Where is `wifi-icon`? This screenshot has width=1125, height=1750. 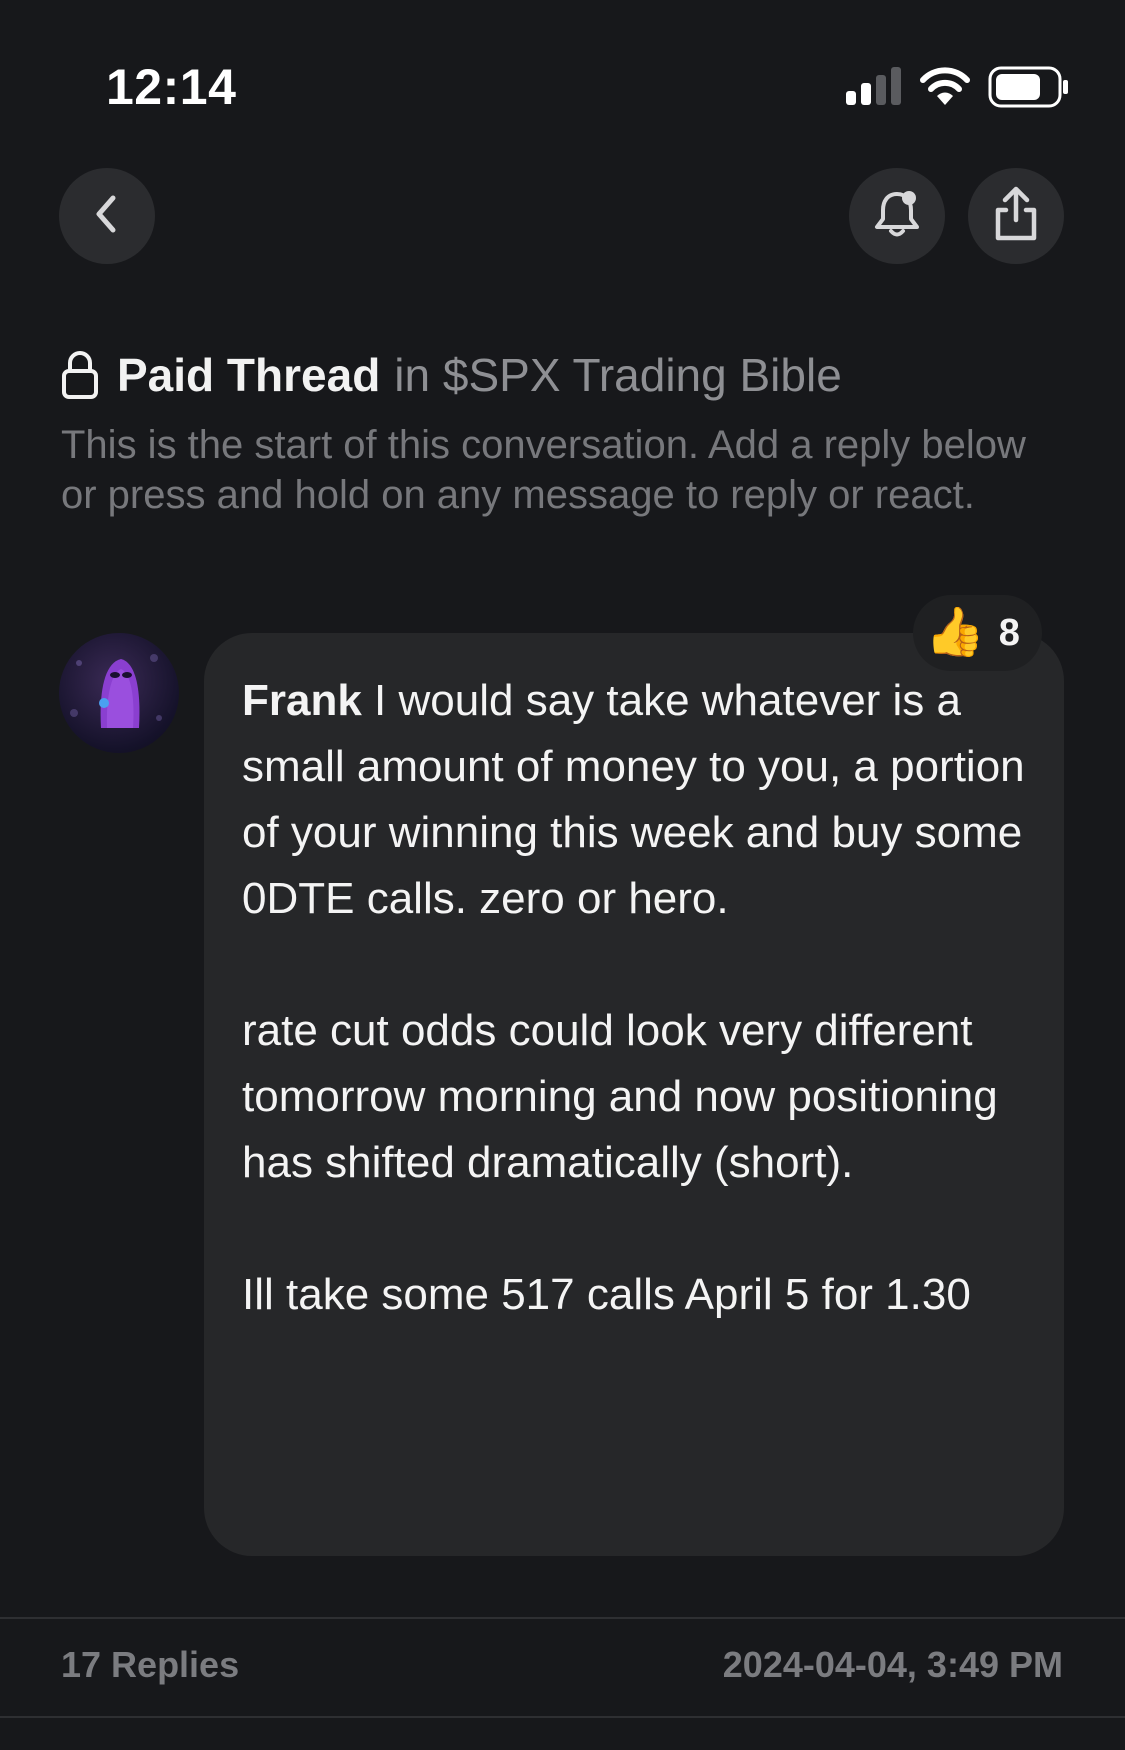 wifi-icon is located at coordinates (945, 89).